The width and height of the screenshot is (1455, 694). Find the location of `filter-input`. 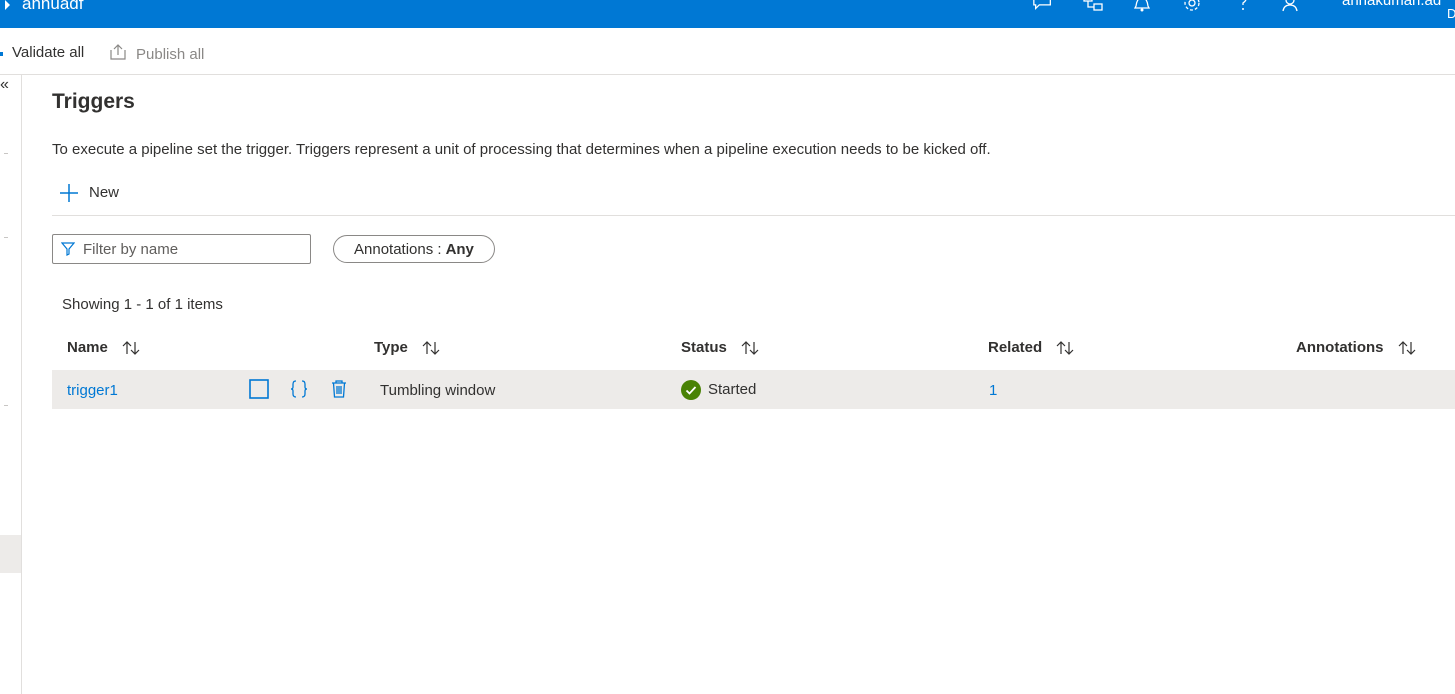

filter-input is located at coordinates (193, 249).